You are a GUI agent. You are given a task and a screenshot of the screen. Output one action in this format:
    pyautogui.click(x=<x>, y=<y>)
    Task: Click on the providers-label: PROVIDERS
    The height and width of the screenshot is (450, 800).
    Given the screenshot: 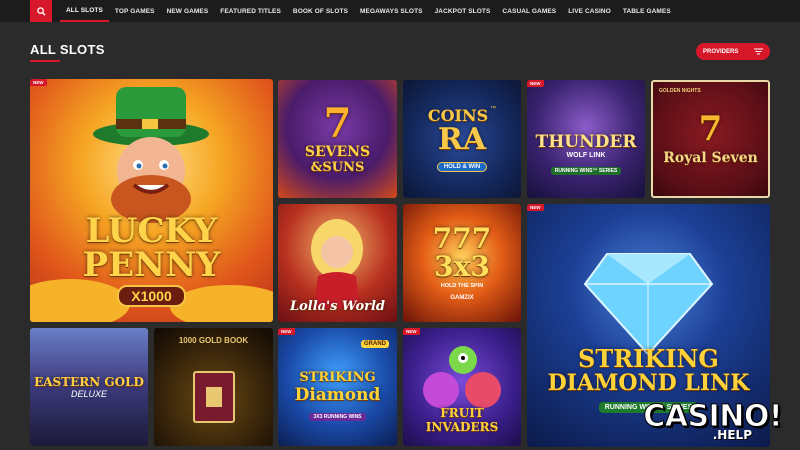 What is the action you would take?
    pyautogui.click(x=721, y=51)
    